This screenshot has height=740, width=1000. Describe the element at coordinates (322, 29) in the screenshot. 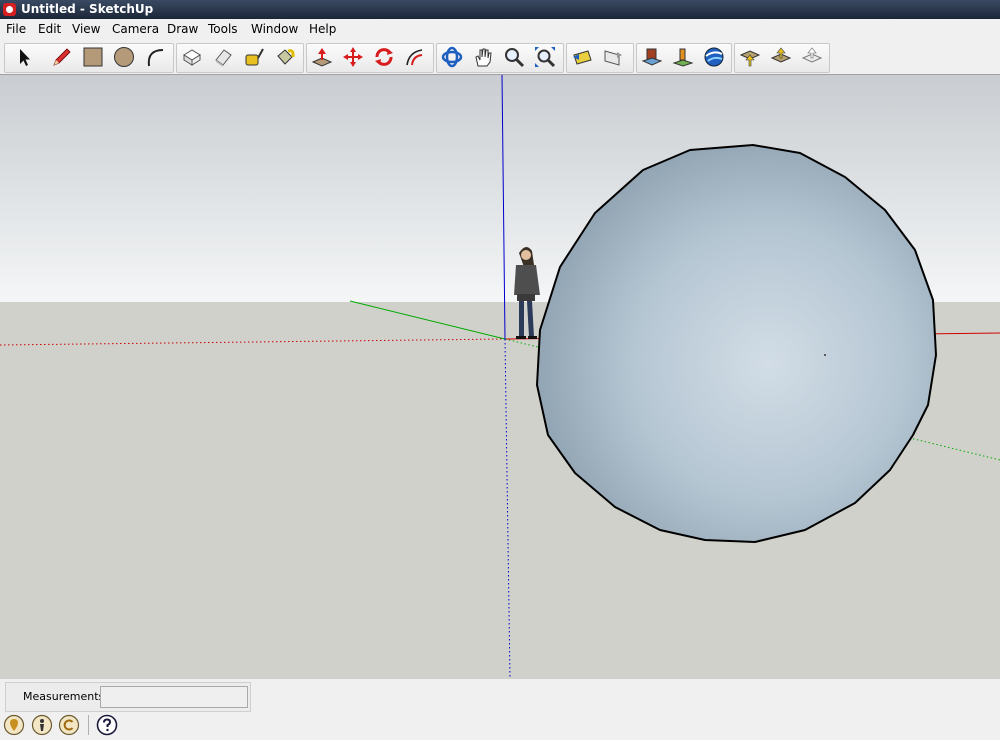

I see `menu-help: Help` at that location.